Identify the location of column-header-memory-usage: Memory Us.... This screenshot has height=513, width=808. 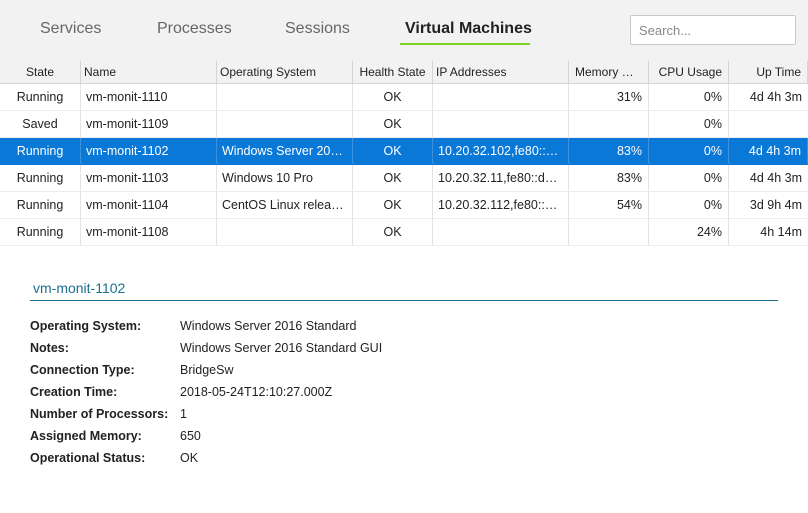
(609, 72).